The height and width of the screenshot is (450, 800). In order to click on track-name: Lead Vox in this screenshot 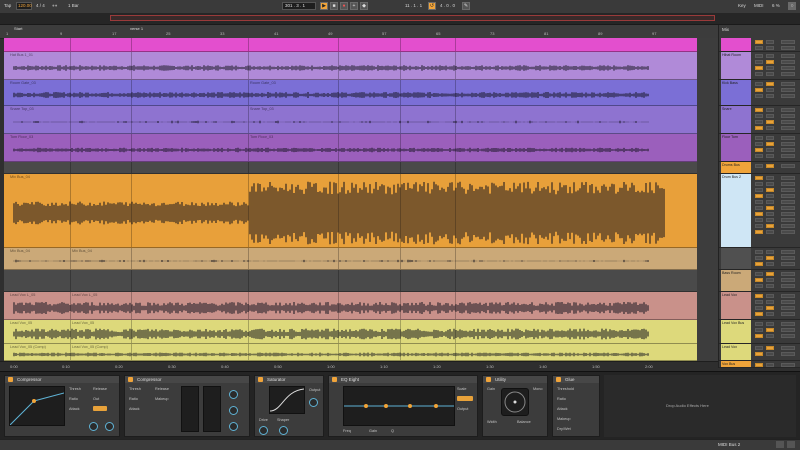, I will do `click(736, 347)`.